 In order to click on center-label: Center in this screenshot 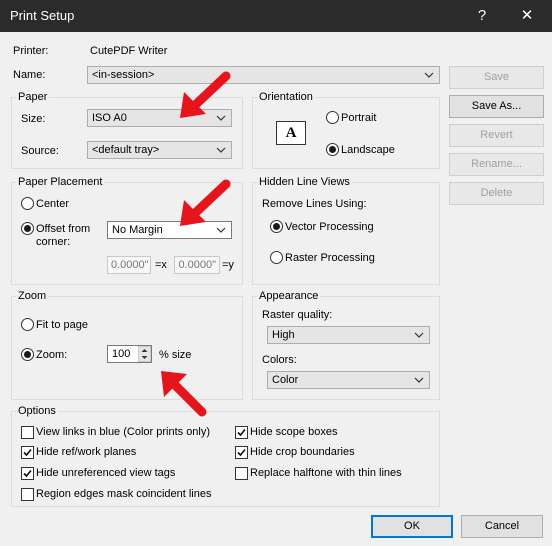, I will do `click(52, 204)`.